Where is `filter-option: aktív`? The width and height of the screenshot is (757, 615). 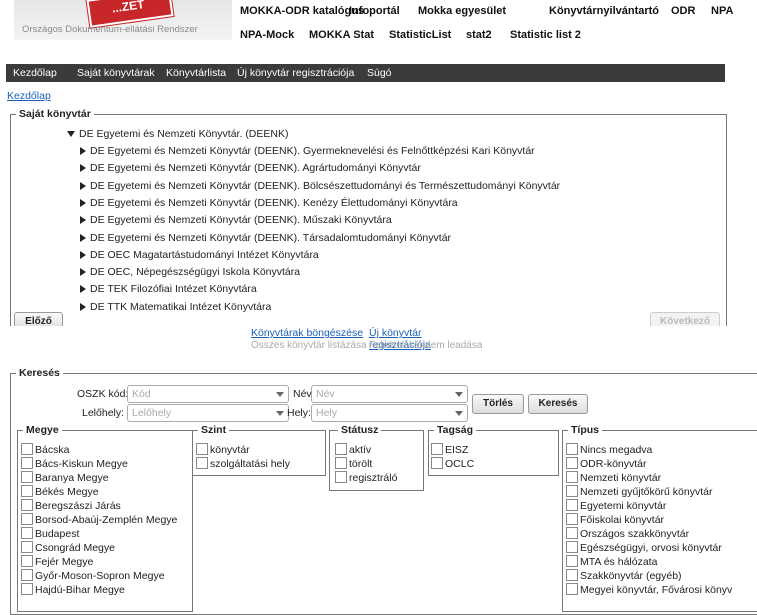 filter-option: aktív is located at coordinates (353, 449).